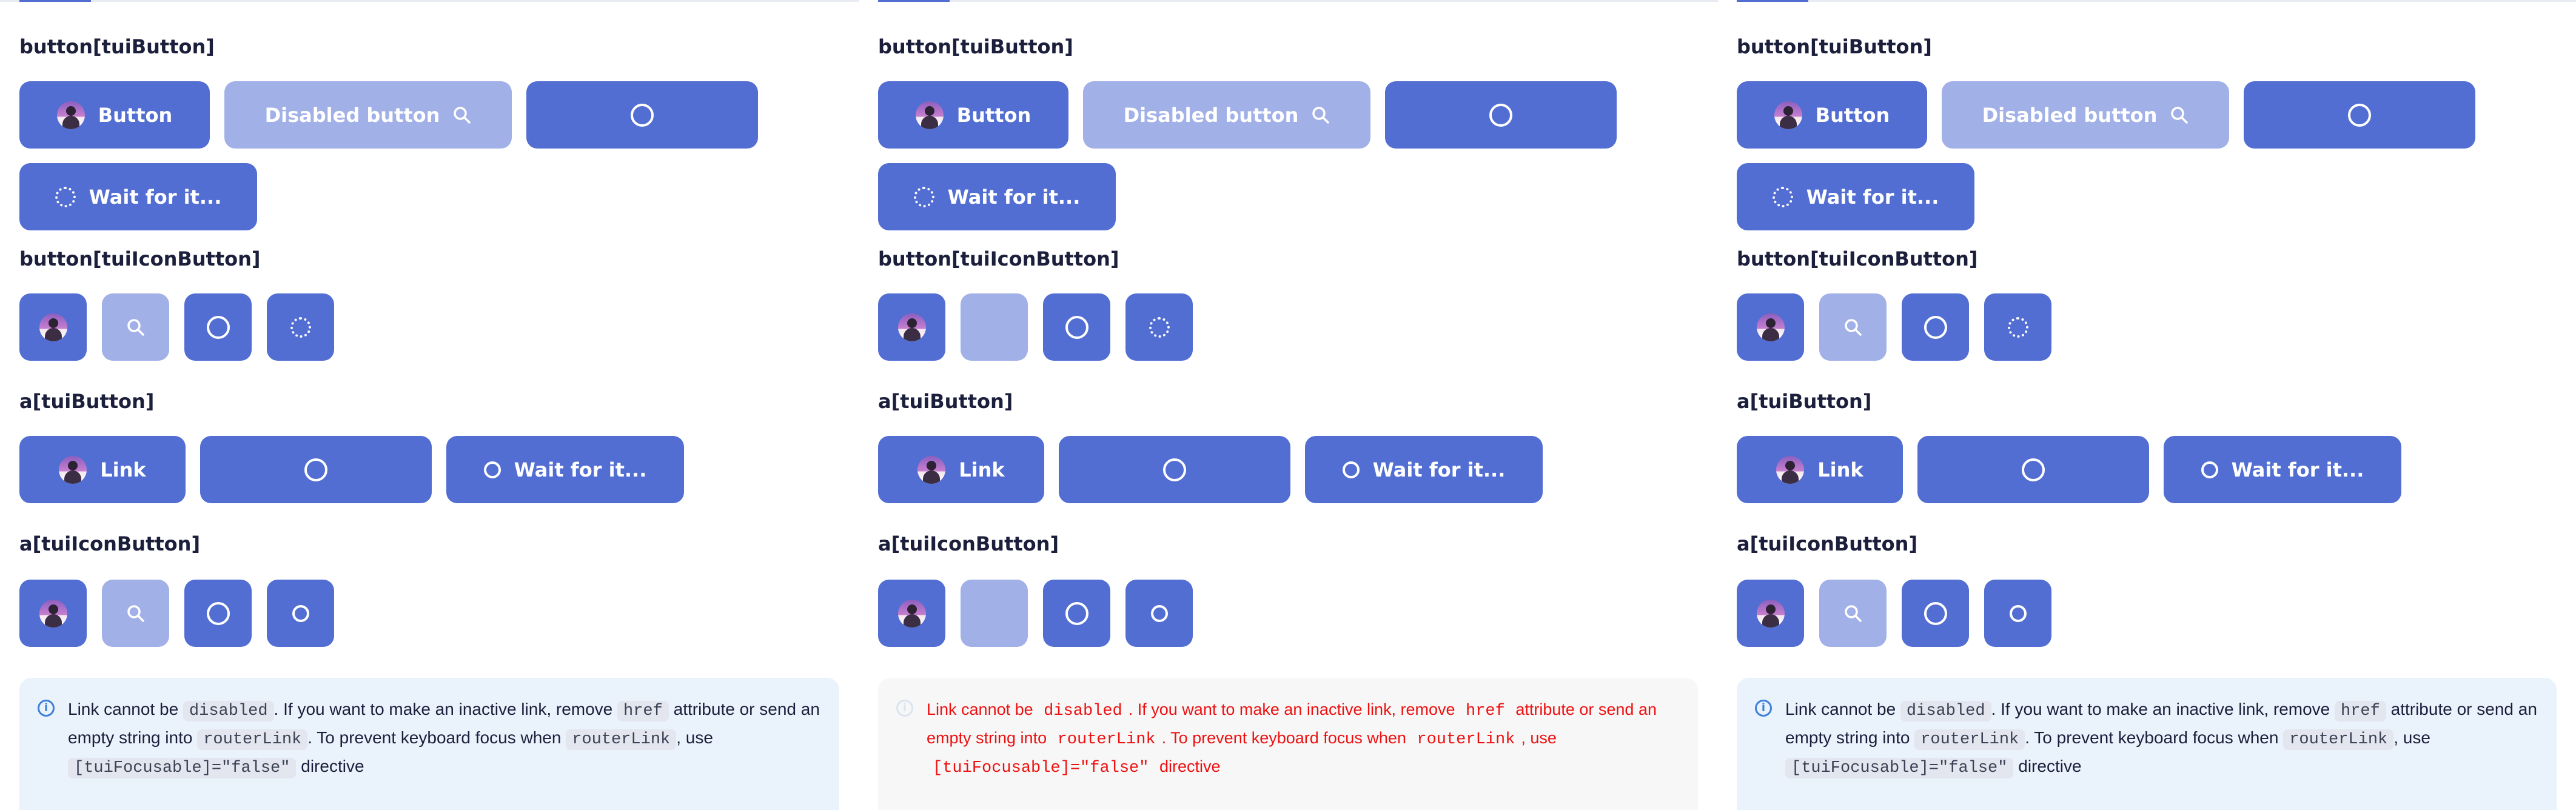 This screenshot has height=810, width=2576. What do you see at coordinates (1899, 768) in the screenshot?
I see `code-focusable: [tuiFocusable]="false"` at bounding box center [1899, 768].